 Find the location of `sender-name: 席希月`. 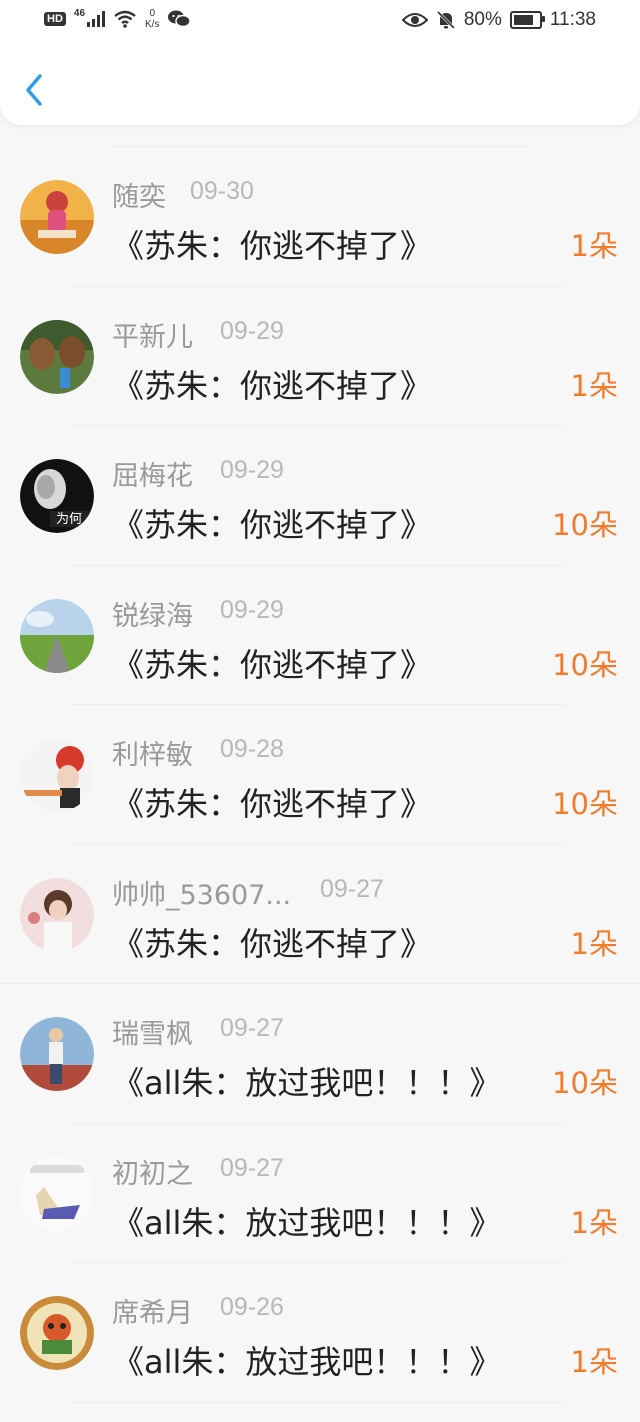

sender-name: 席希月 is located at coordinates (152, 1313).